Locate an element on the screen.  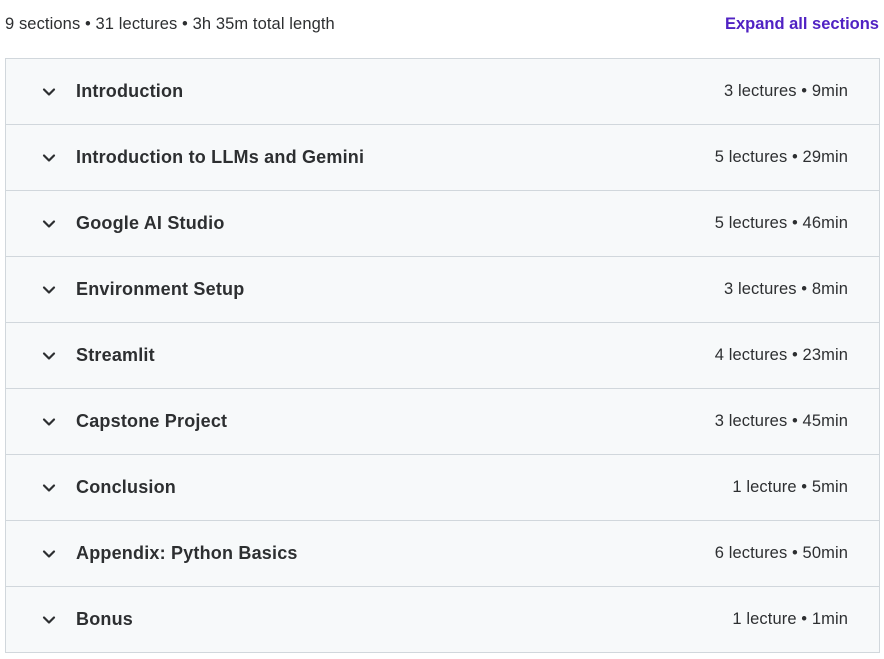
section-row: Bonus 1 lecture • 1min is located at coordinates (442, 620).